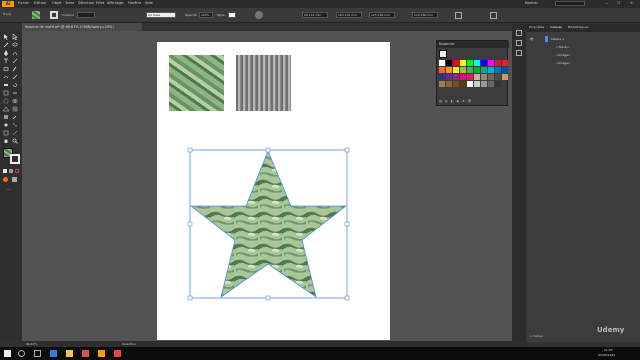 The width and height of the screenshot is (640, 360). I want to click on shaper-tool-icon, so click(6, 77).